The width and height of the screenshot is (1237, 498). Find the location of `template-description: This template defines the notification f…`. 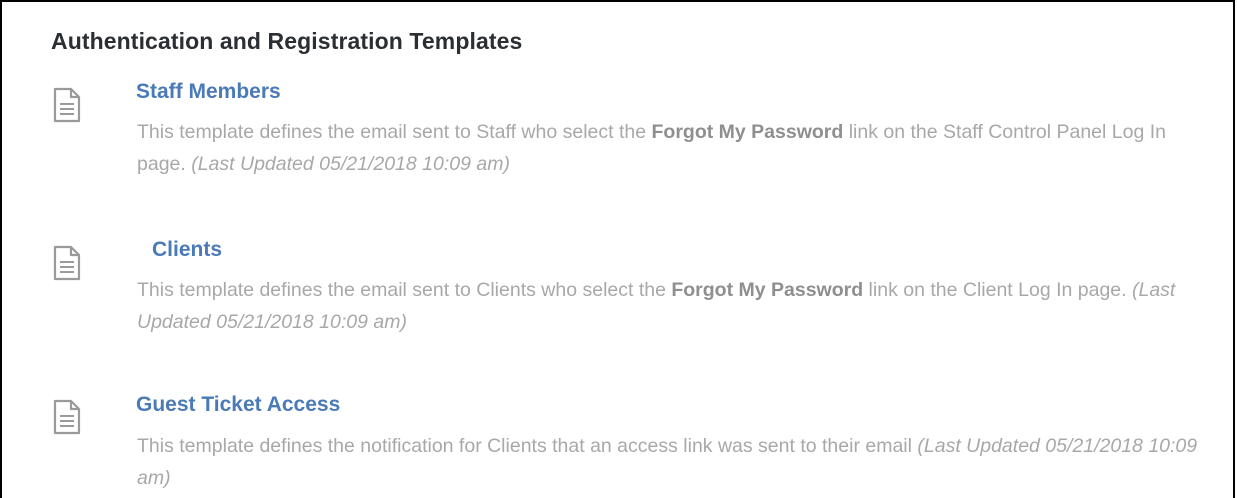

template-description: This template defines the notification f… is located at coordinates (677, 462).